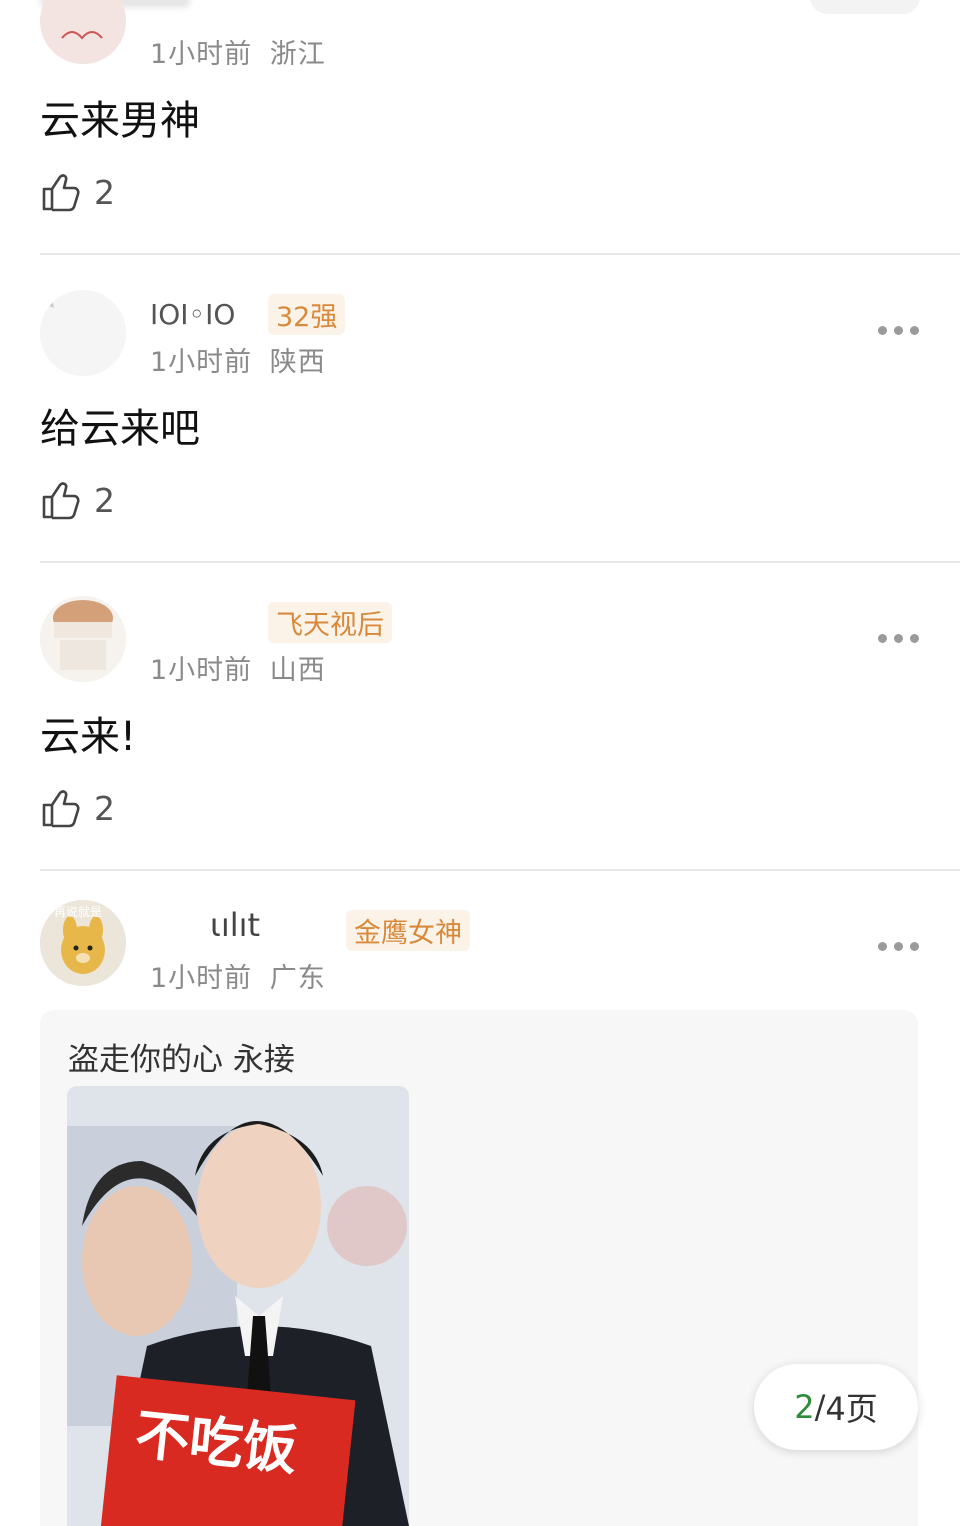 This screenshot has height=1526, width=960. What do you see at coordinates (297, 978) in the screenshot?
I see `comment-location: 广东` at bounding box center [297, 978].